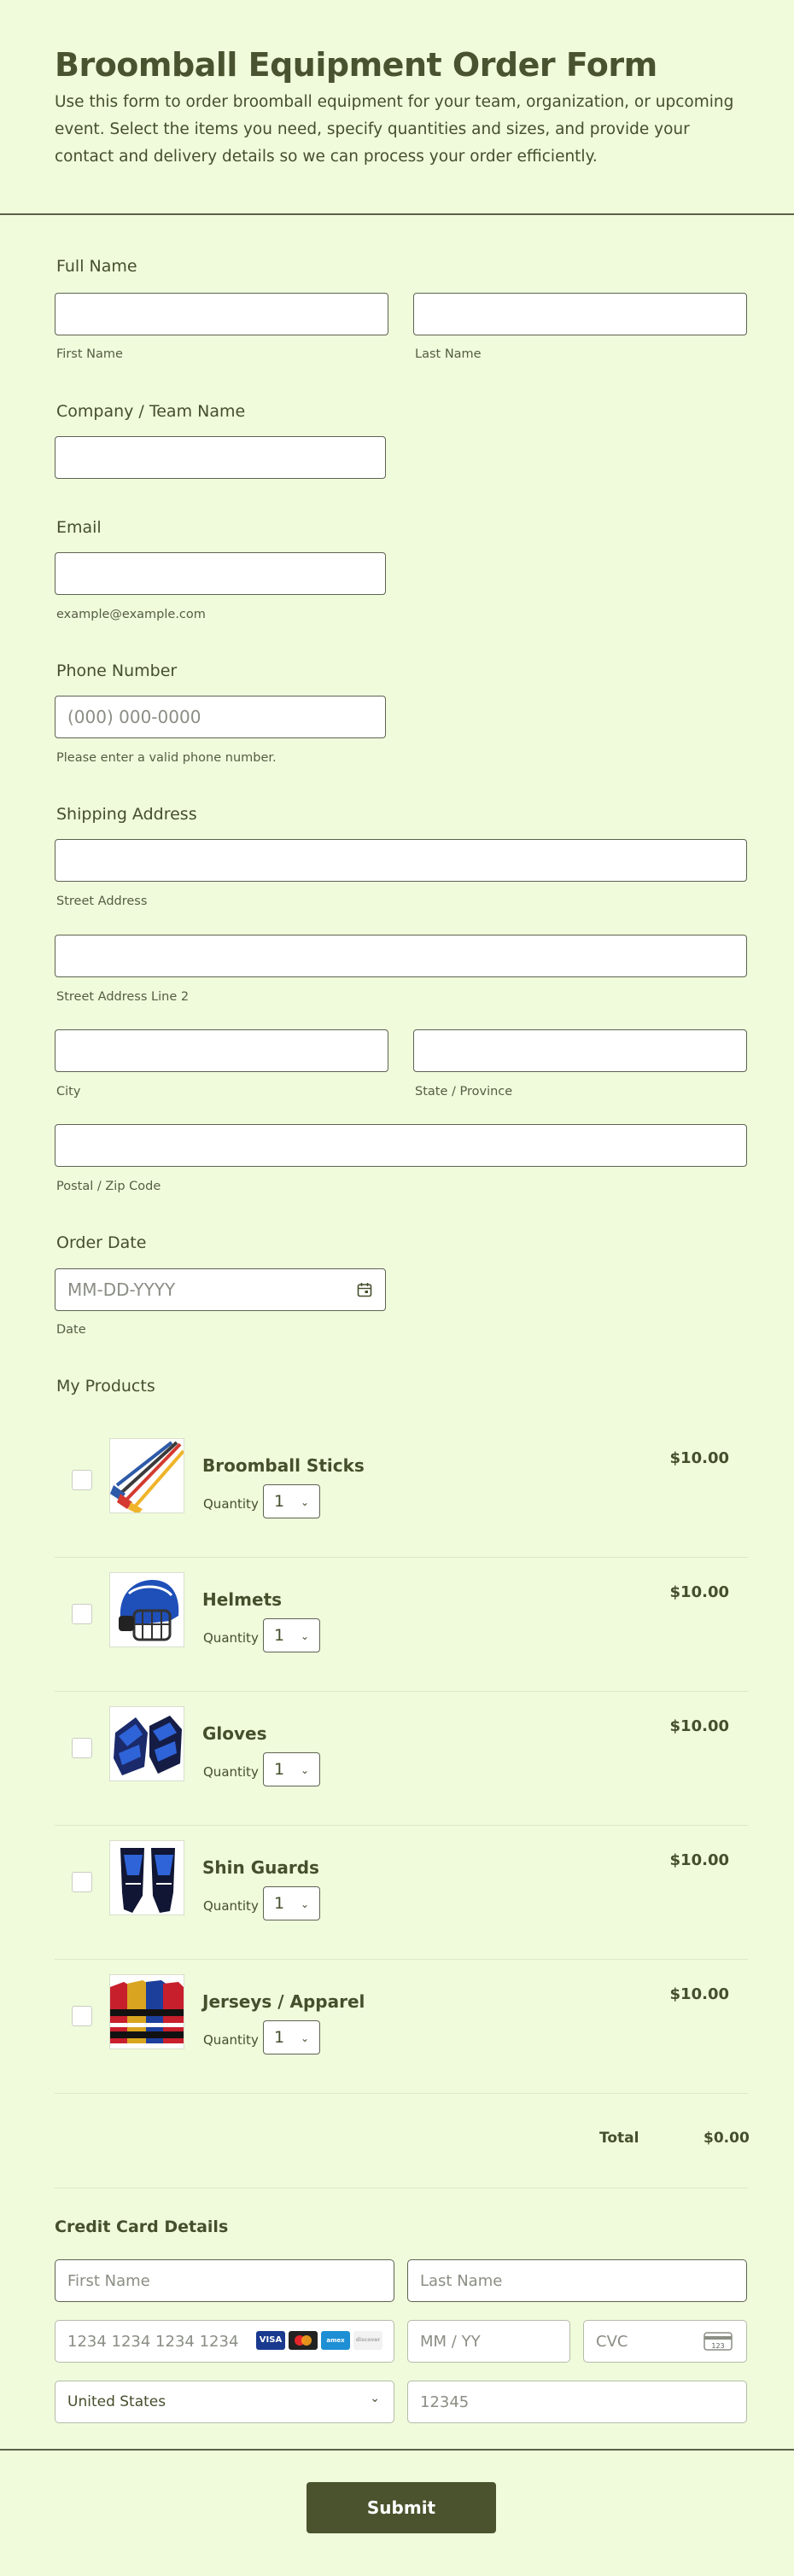 Image resolution: width=794 pixels, height=2576 pixels. I want to click on cc-first-name-input, so click(225, 2280).